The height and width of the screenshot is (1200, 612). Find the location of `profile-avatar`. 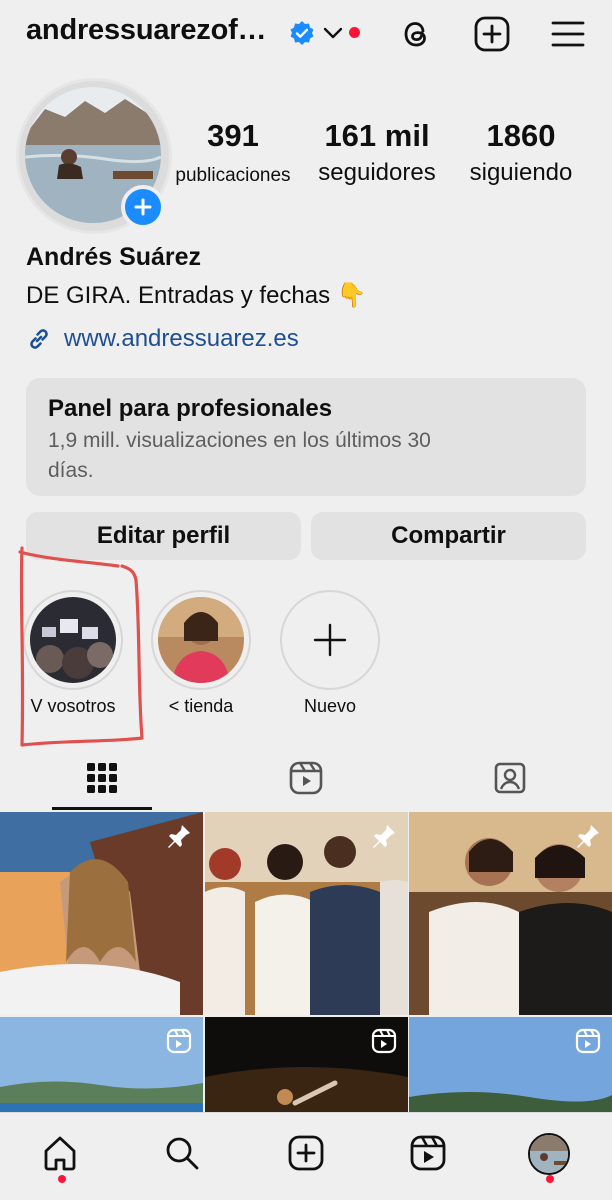

profile-avatar is located at coordinates (550, 1155).